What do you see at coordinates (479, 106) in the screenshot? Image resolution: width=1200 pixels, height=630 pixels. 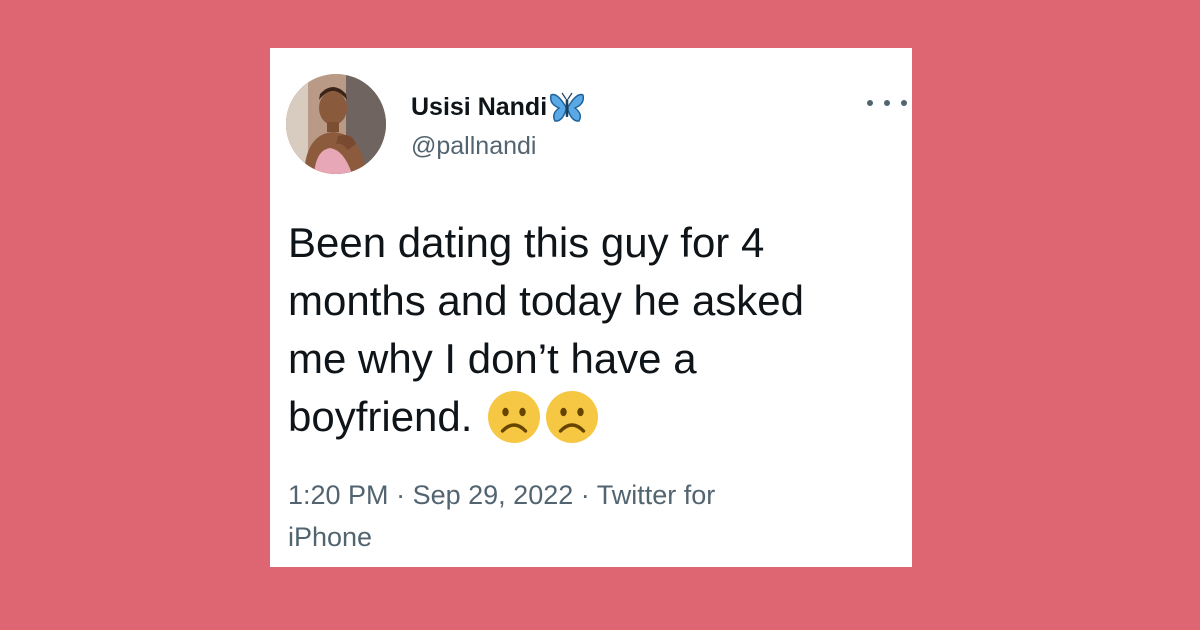 I see `author-name-text: Usisi Nandi` at bounding box center [479, 106].